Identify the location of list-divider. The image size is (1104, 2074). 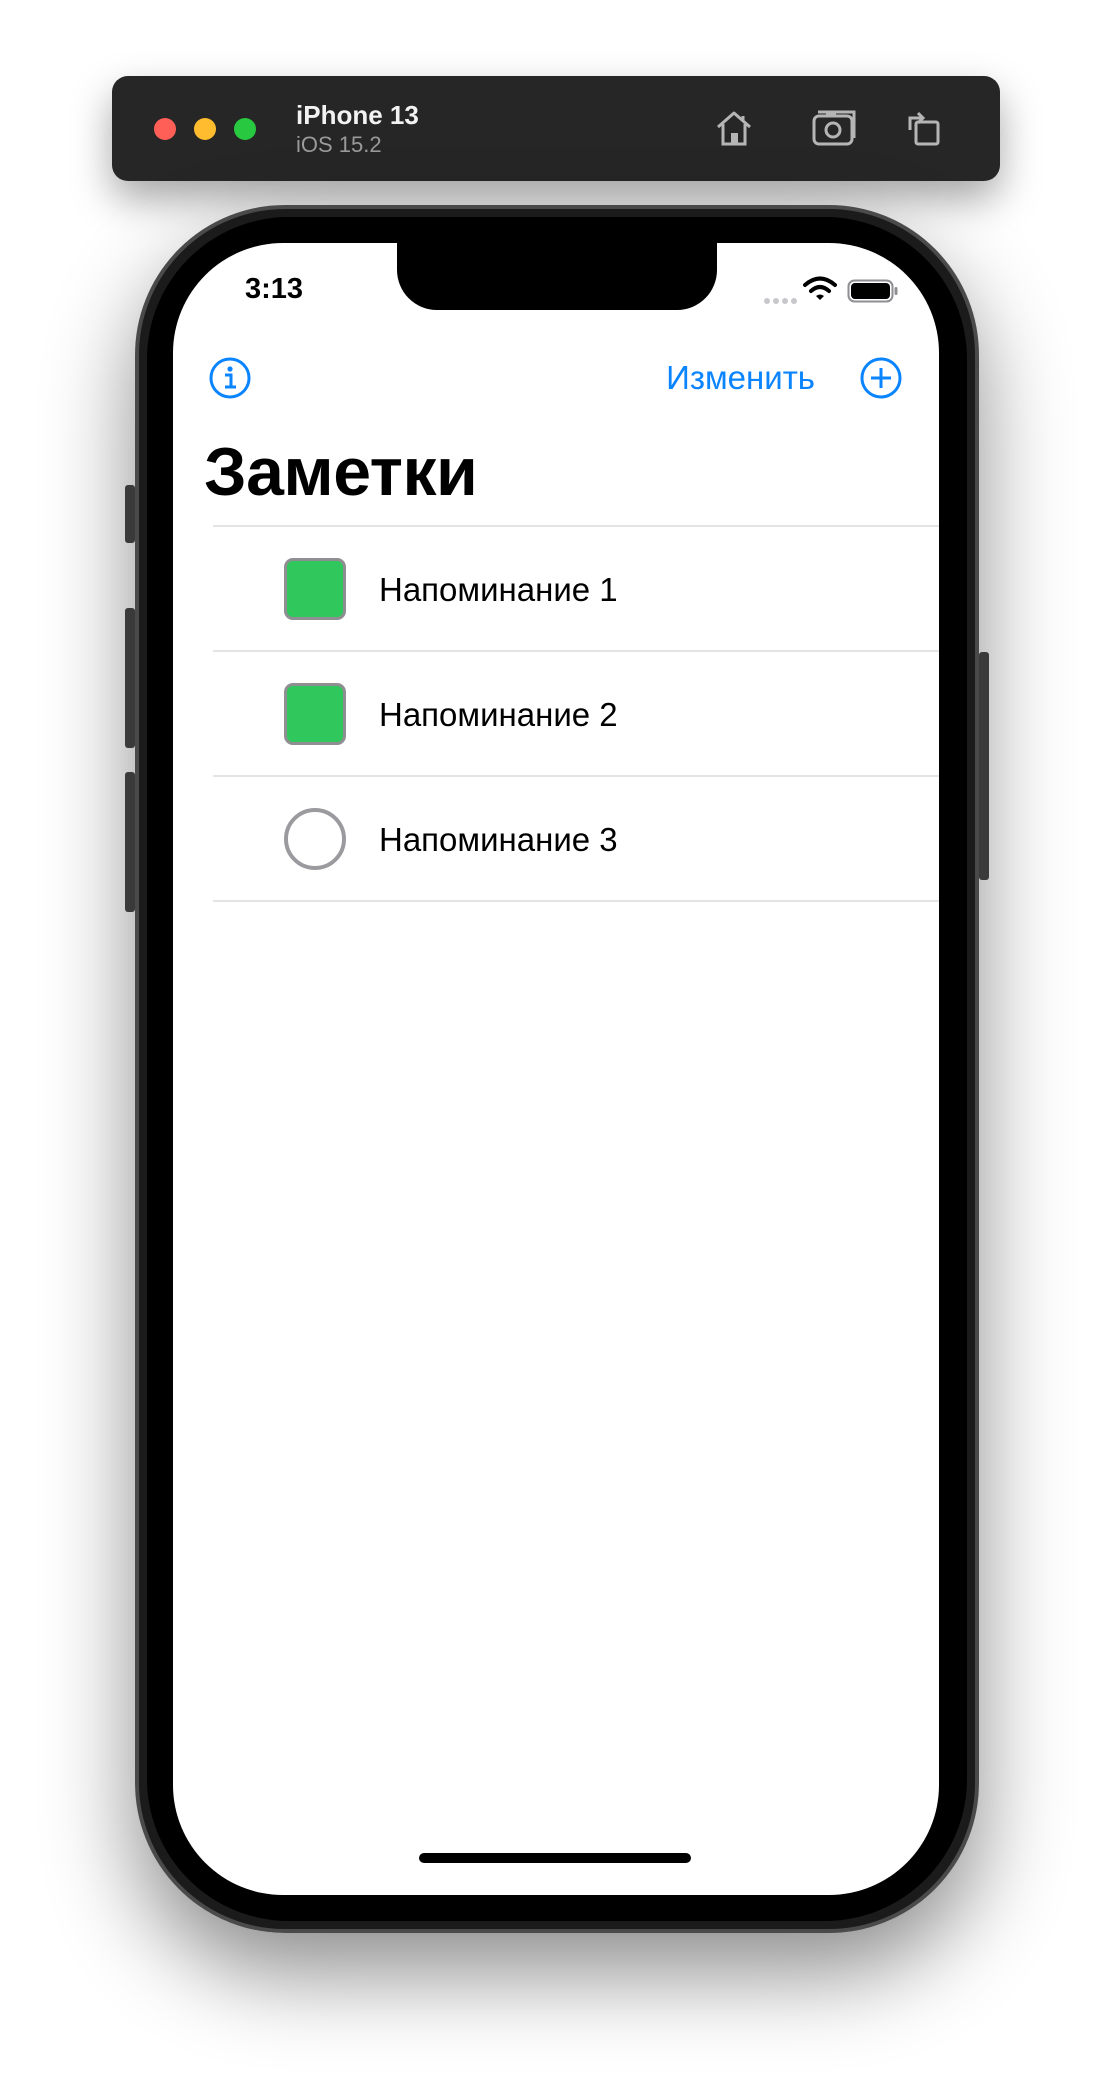
(576, 901).